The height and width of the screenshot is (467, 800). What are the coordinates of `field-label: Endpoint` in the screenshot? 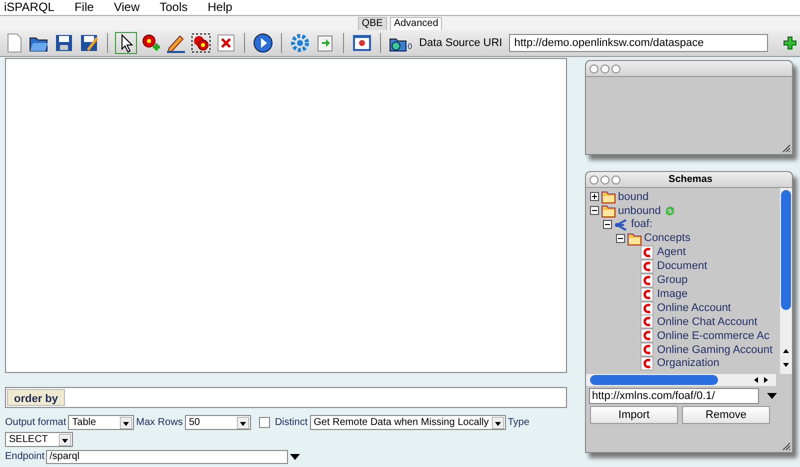 It's located at (24, 457).